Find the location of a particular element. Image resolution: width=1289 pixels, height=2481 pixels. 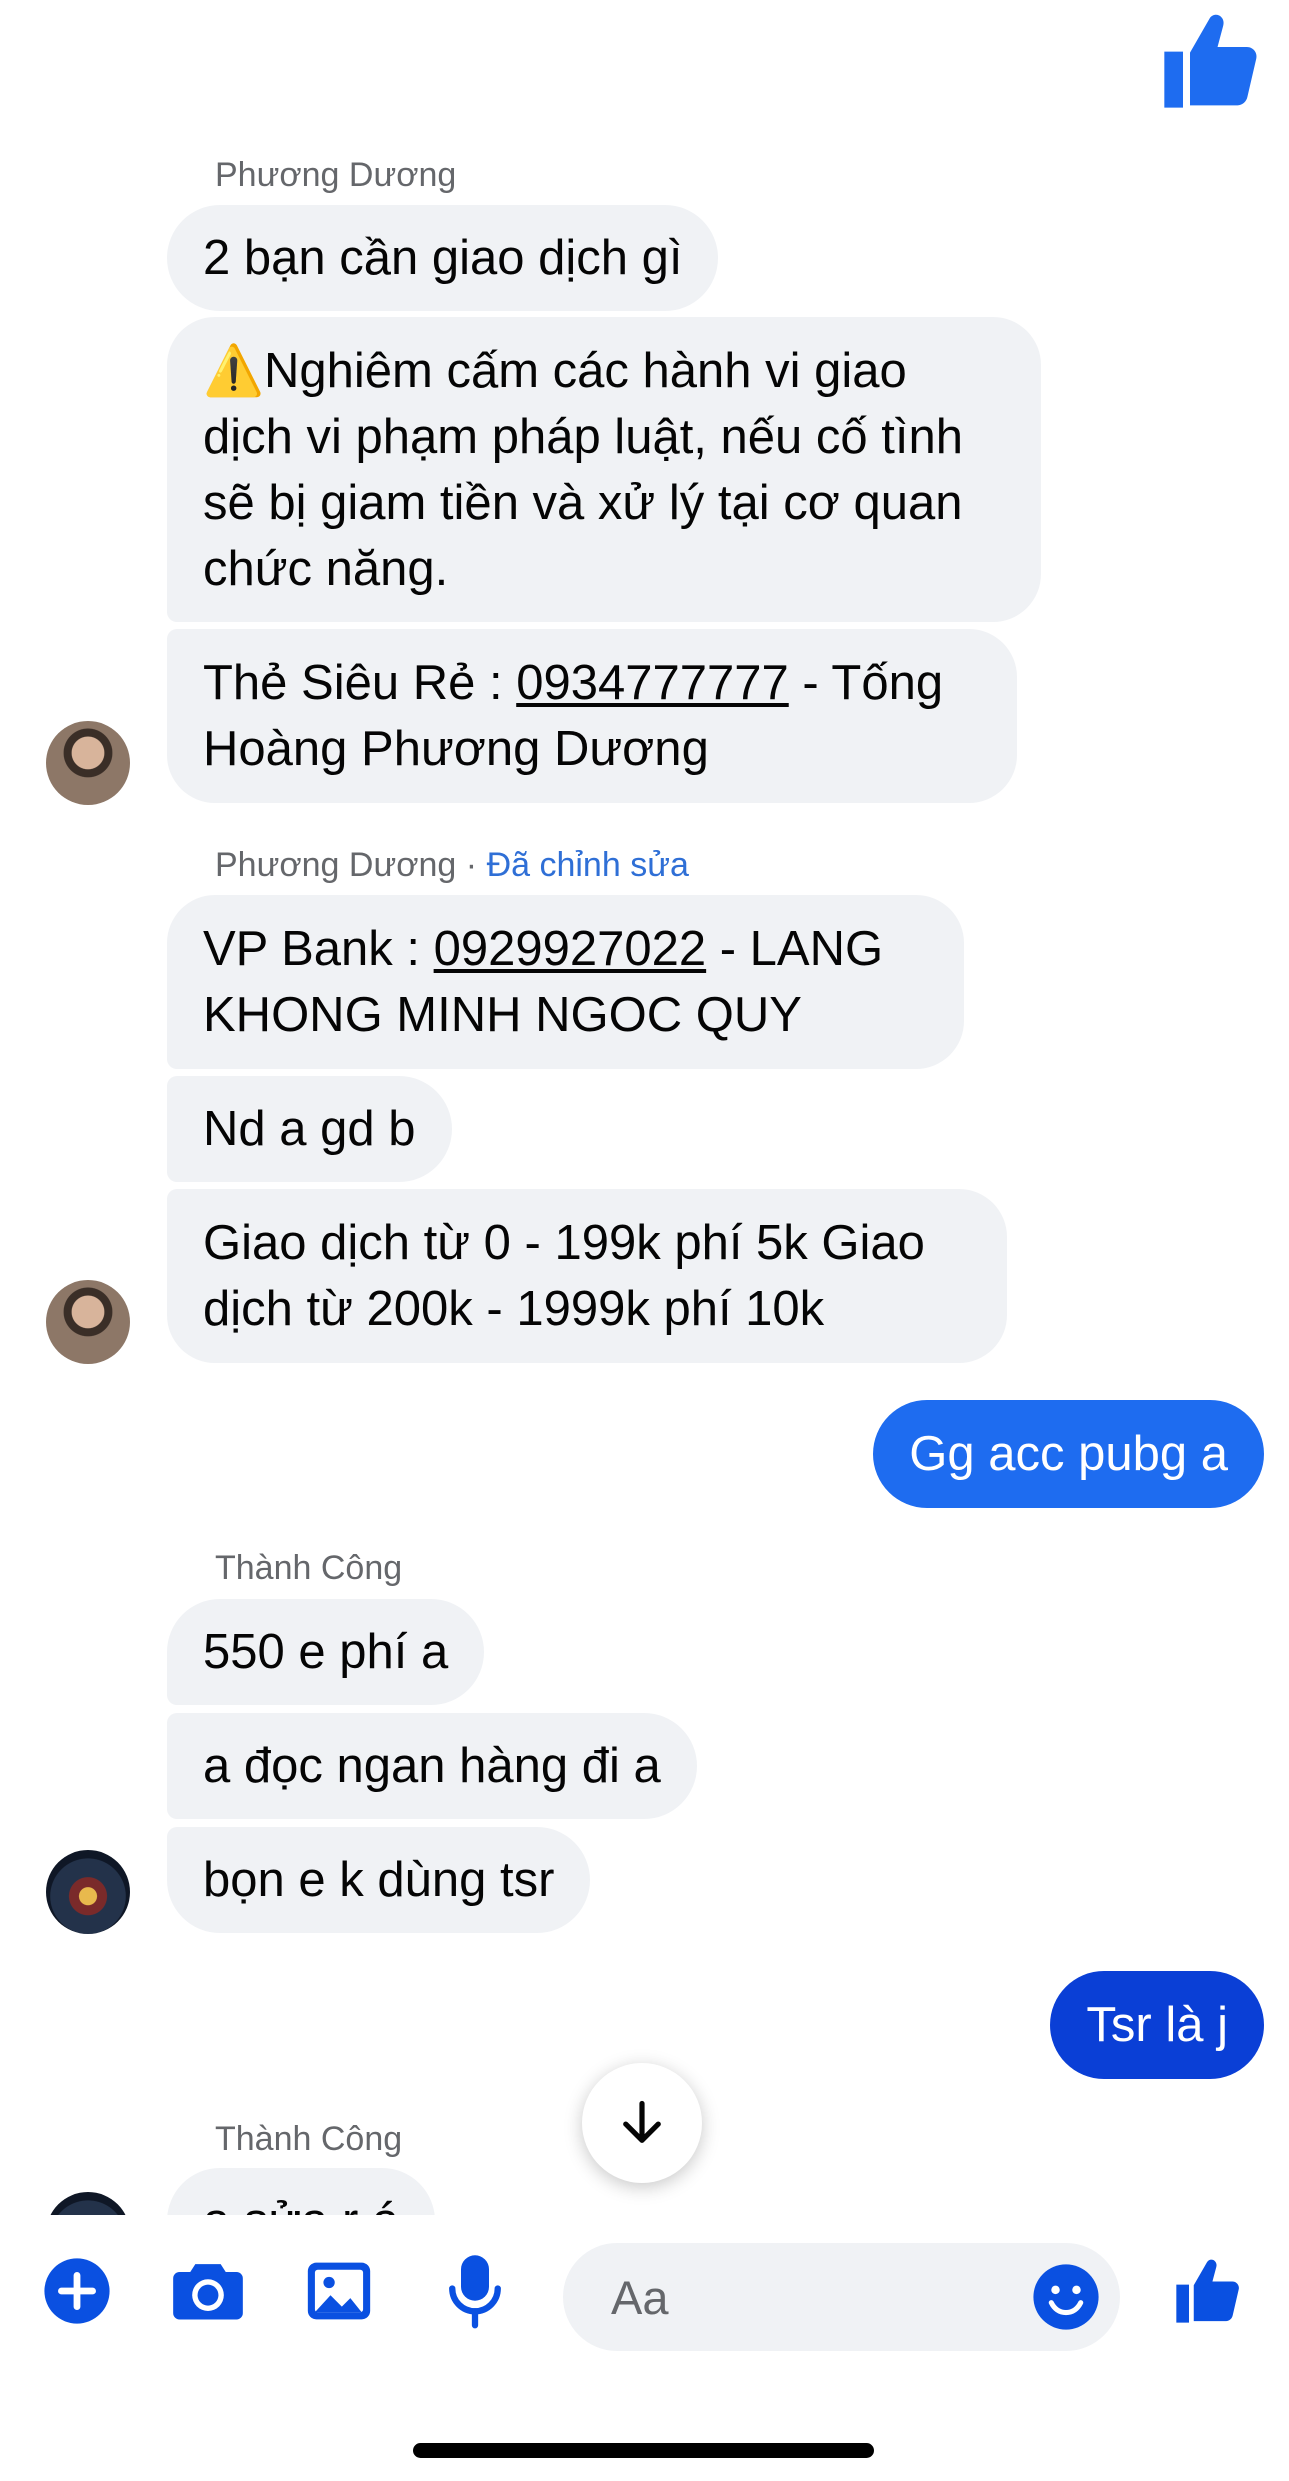

message-bubble-incoming: a sửa r á is located at coordinates (301, 2191).